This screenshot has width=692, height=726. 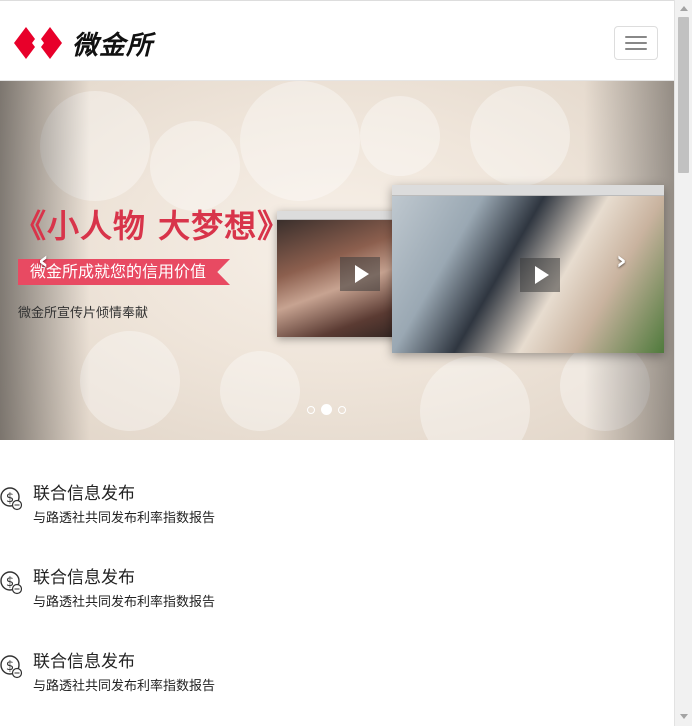 I want to click on carousel-indicators, so click(x=326, y=409).